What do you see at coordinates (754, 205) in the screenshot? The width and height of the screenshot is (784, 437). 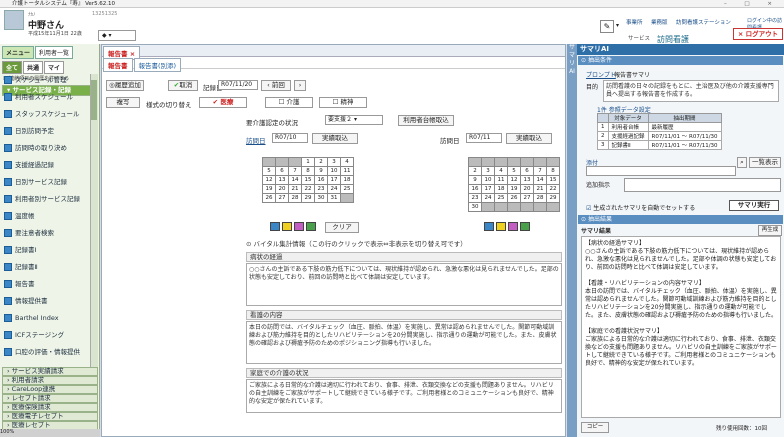 I see `run-summary-button: サマリ実行` at bounding box center [754, 205].